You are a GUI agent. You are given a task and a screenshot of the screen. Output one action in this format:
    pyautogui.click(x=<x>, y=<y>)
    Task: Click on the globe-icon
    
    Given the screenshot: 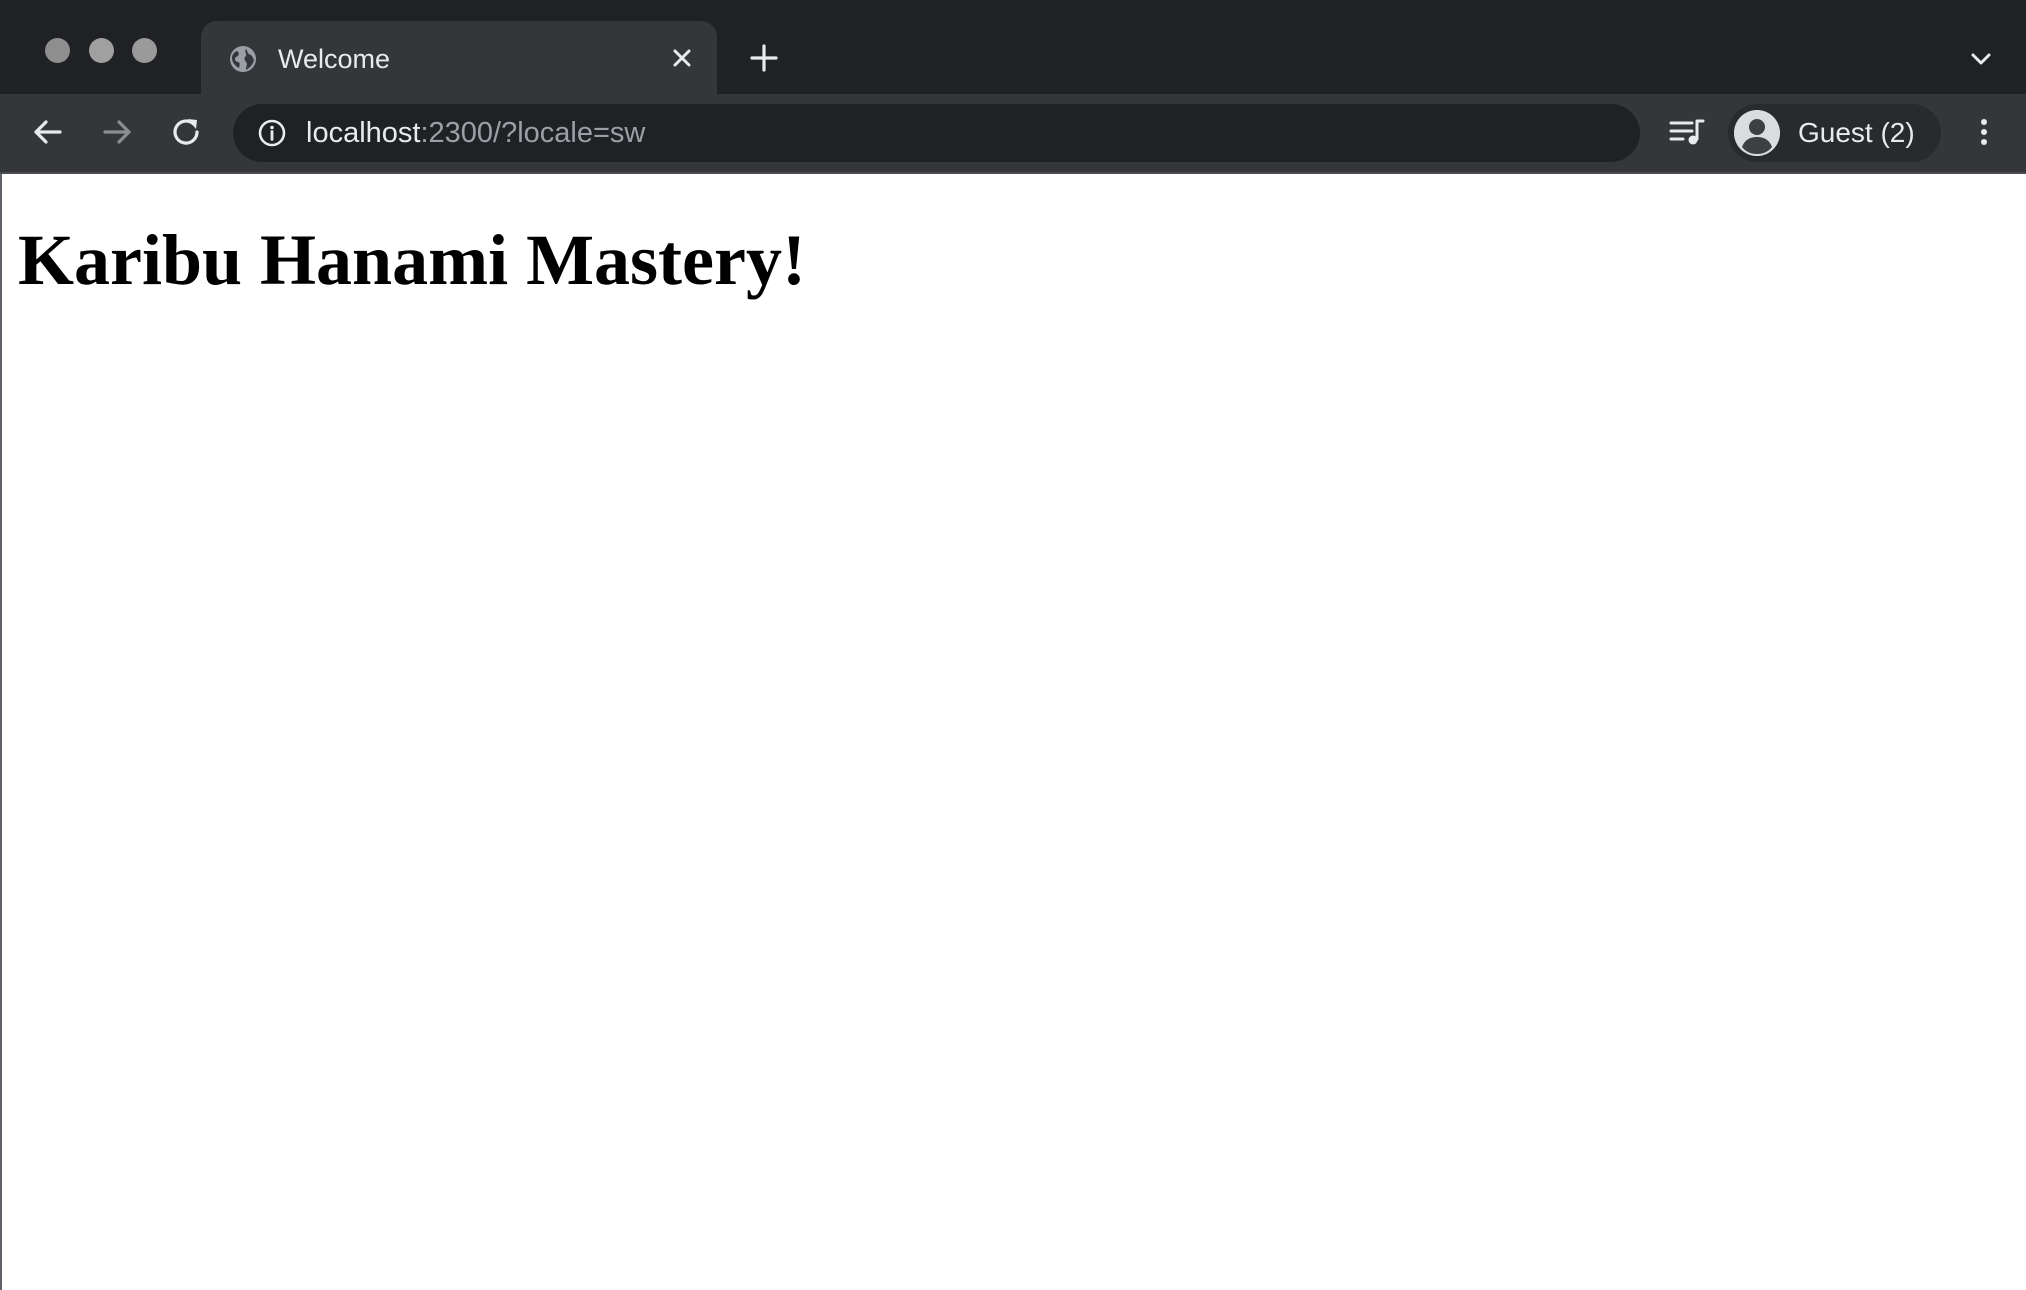 What is the action you would take?
    pyautogui.click(x=243, y=59)
    